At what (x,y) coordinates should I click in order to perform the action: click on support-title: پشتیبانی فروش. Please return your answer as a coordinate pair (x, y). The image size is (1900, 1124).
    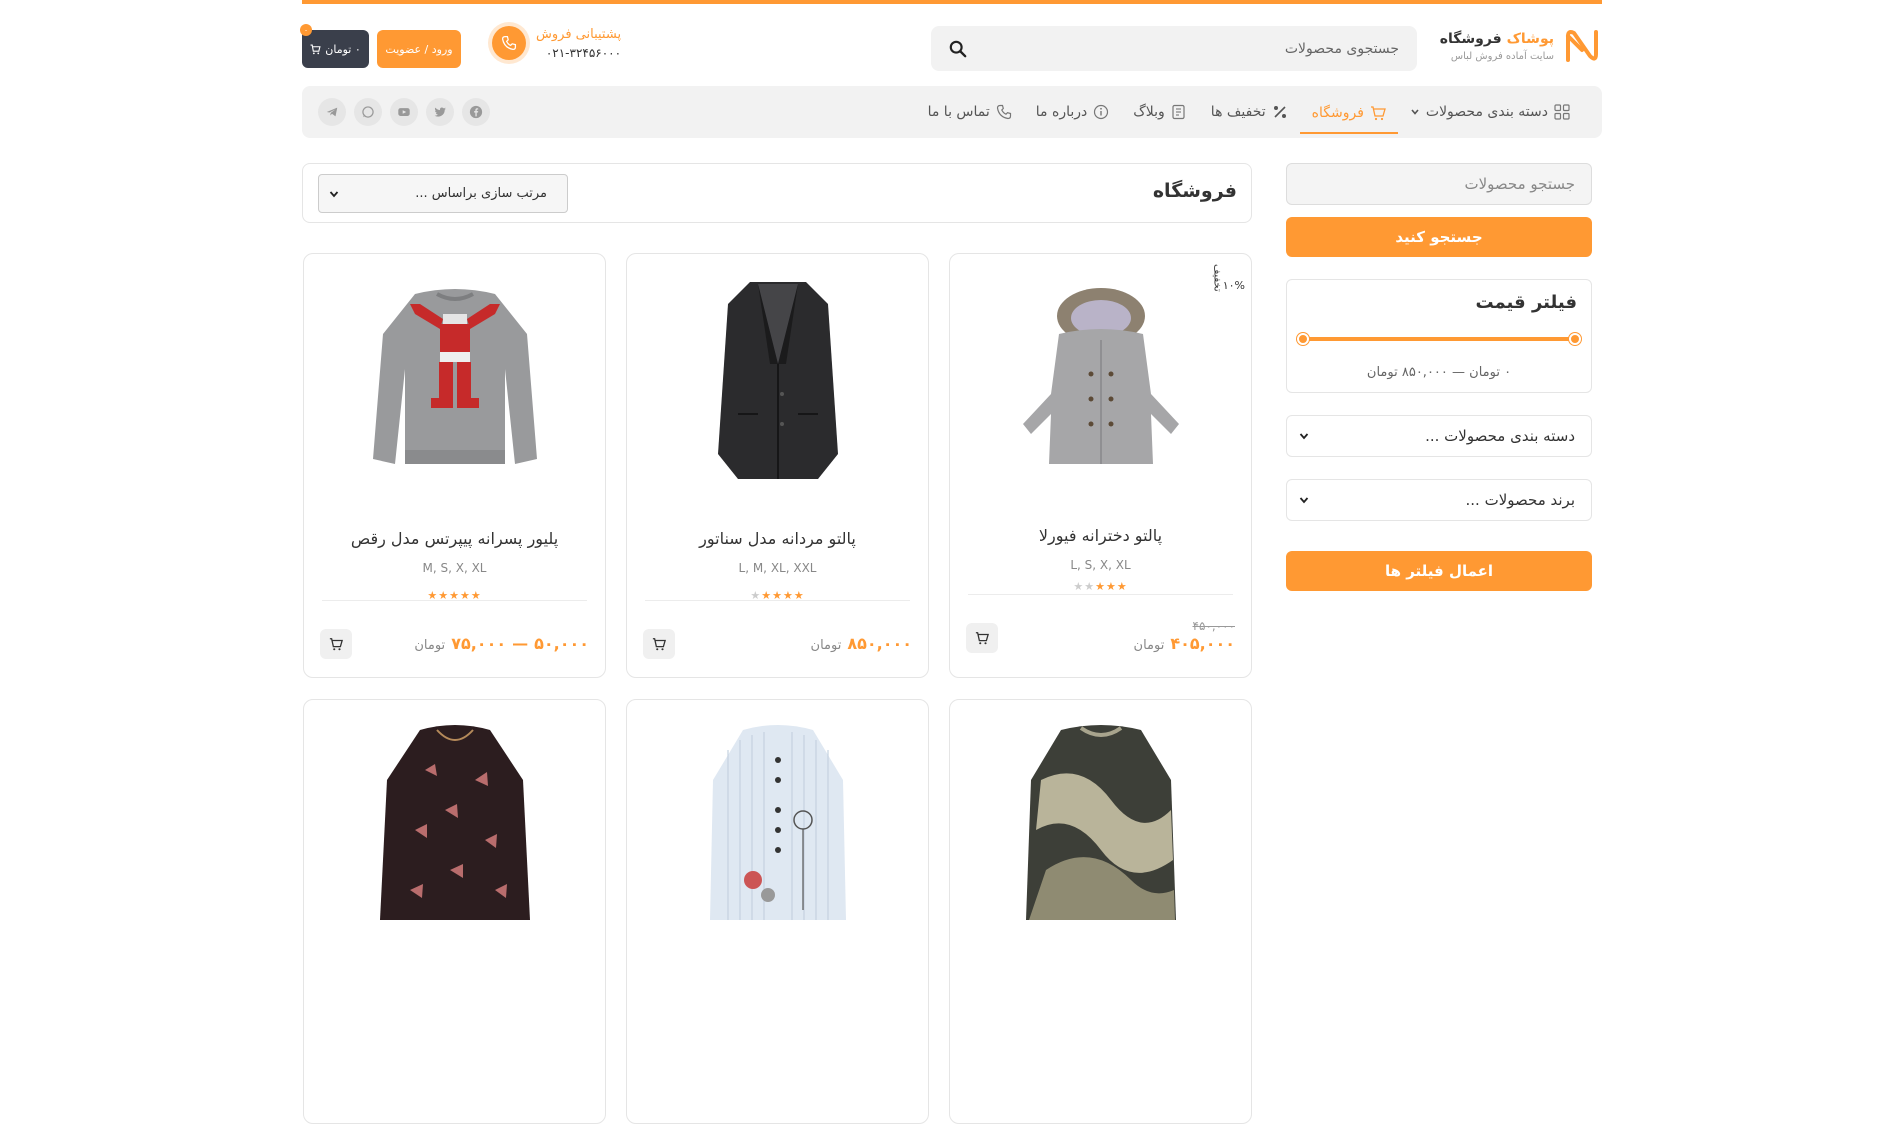
    Looking at the image, I should click on (579, 34).